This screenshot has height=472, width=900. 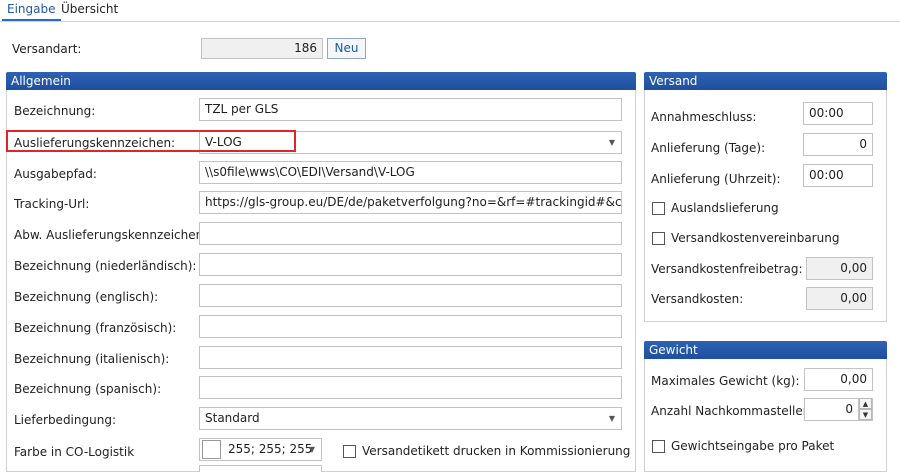 I want to click on allgemein-header: Allgemein, so click(x=321, y=81).